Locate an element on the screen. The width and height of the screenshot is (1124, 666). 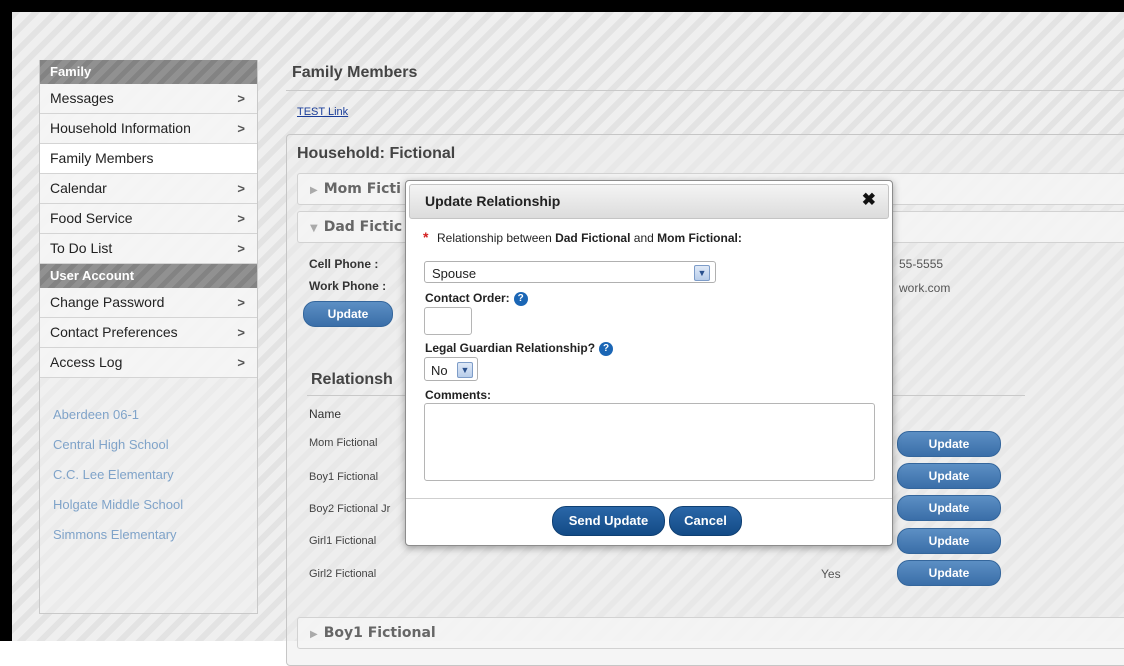
update-dad-button: Update is located at coordinates (348, 314).